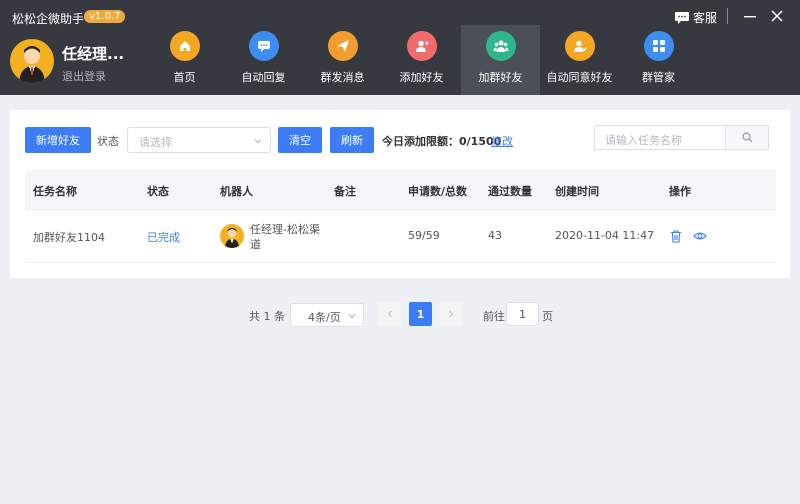 This screenshot has height=504, width=800. I want to click on nav-item-broadcast: 群发消息, so click(342, 60).